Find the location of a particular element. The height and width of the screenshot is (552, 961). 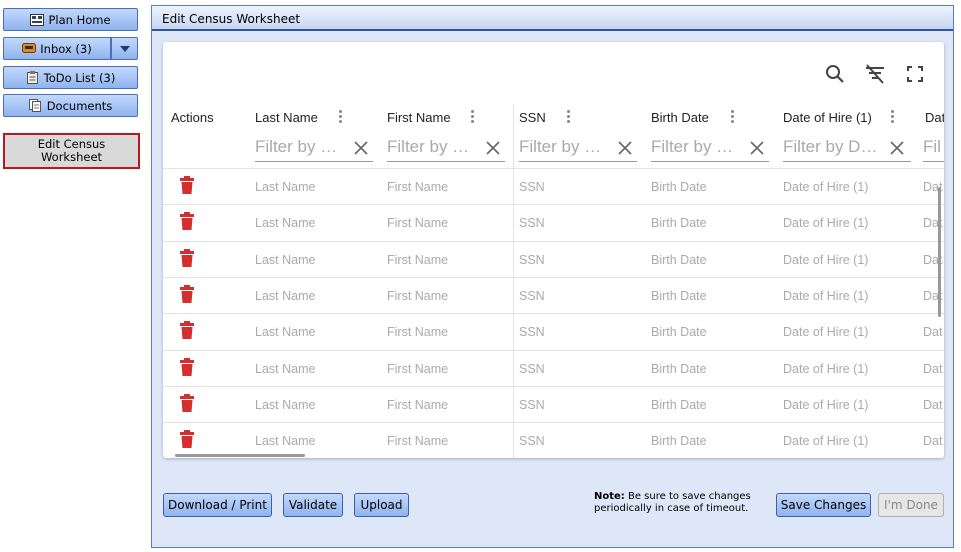

inbox-control: Inbox (3) is located at coordinates (70, 48).